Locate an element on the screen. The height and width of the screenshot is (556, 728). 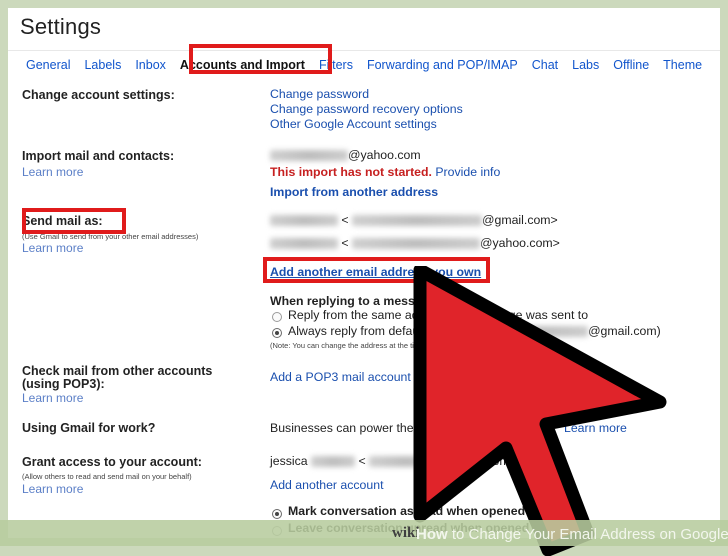
send-as-address-1: < @gmail.com> is located at coordinates (414, 220).